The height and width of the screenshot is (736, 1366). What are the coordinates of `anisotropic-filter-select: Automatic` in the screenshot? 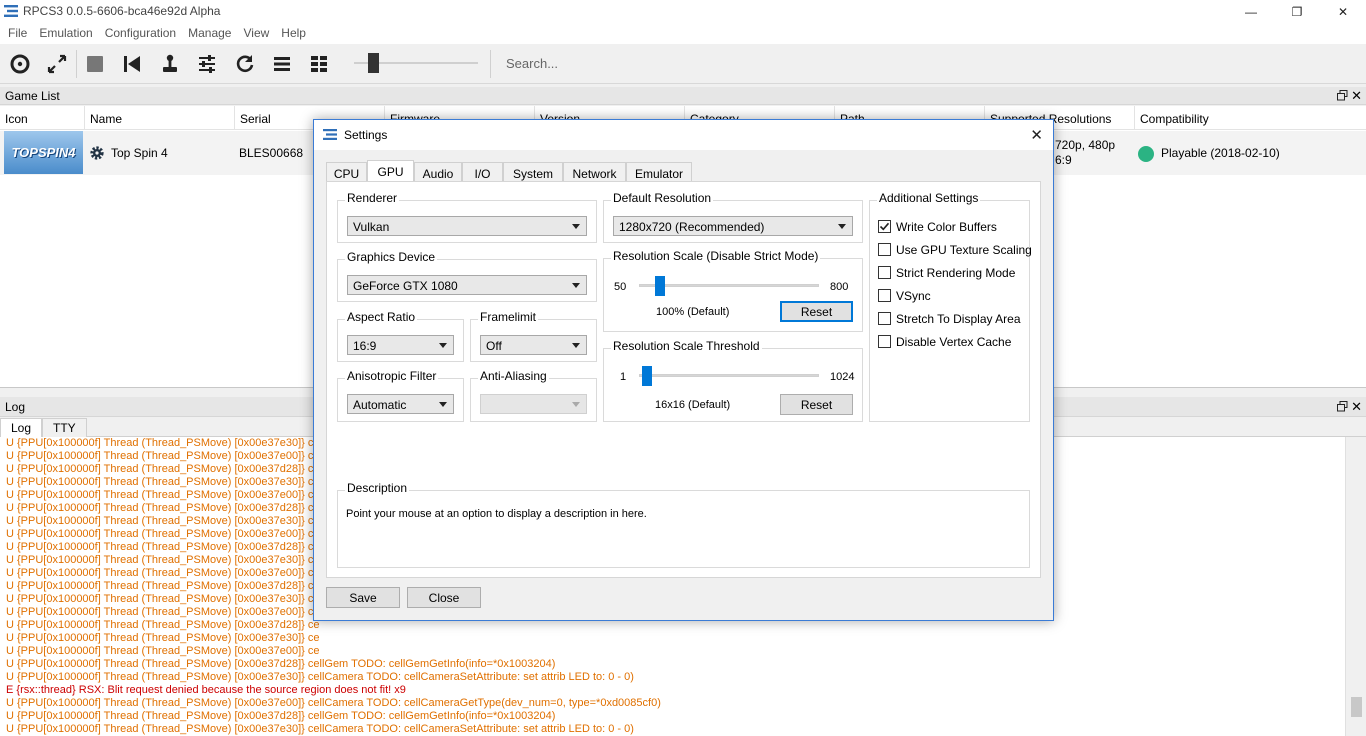 It's located at (400, 404).